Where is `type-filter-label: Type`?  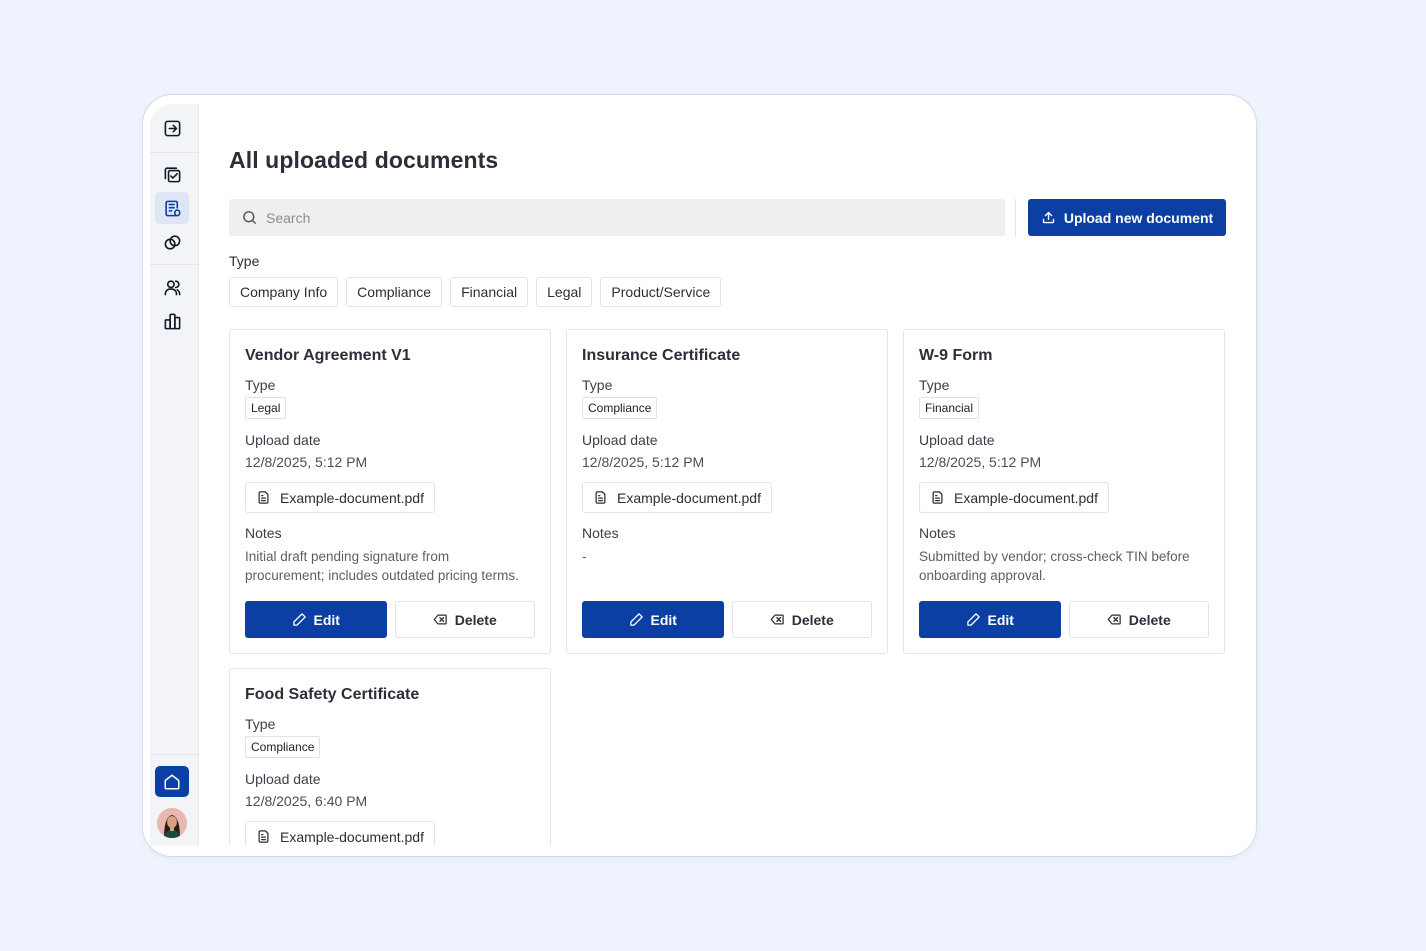
type-filter-label: Type is located at coordinates (244, 261).